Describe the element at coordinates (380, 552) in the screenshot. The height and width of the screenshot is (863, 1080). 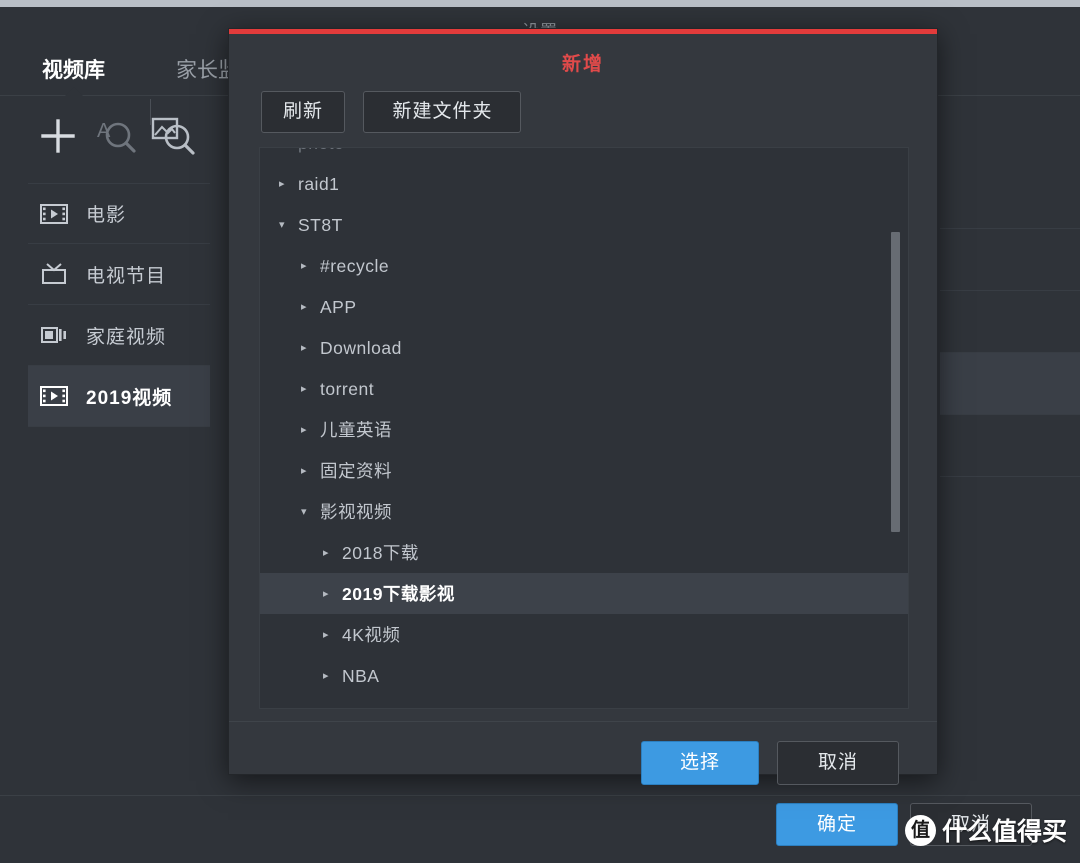
I see `tree-row-label: 2018下载` at that location.